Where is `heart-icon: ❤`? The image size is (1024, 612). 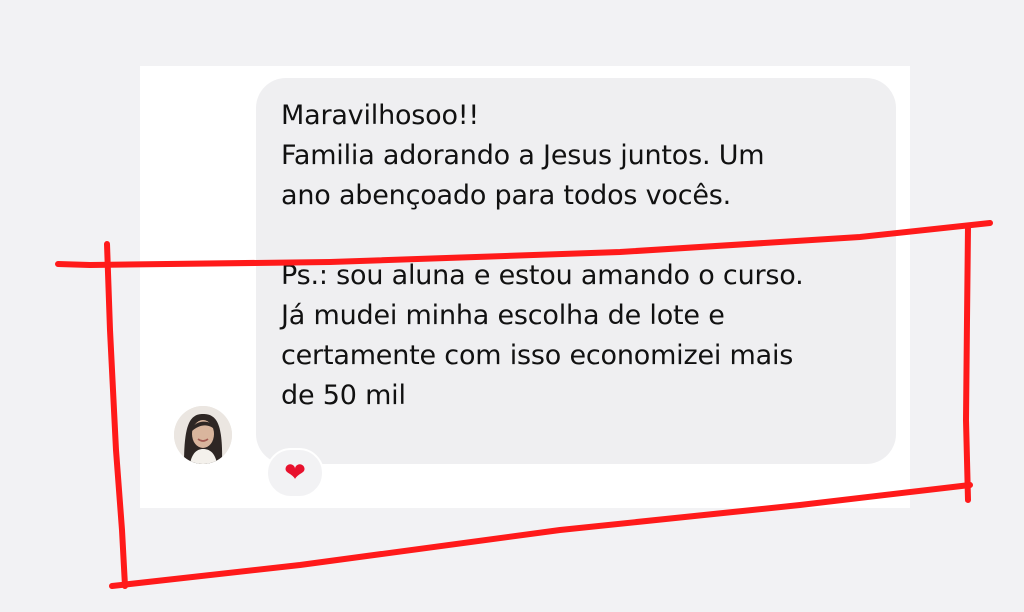 heart-icon: ❤ is located at coordinates (295, 473).